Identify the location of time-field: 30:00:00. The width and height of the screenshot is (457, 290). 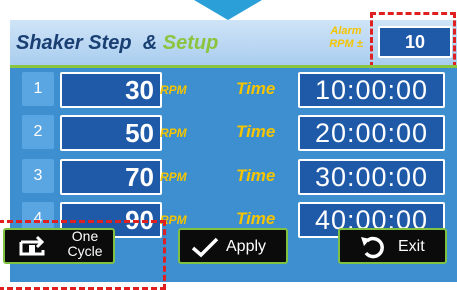
(371, 177).